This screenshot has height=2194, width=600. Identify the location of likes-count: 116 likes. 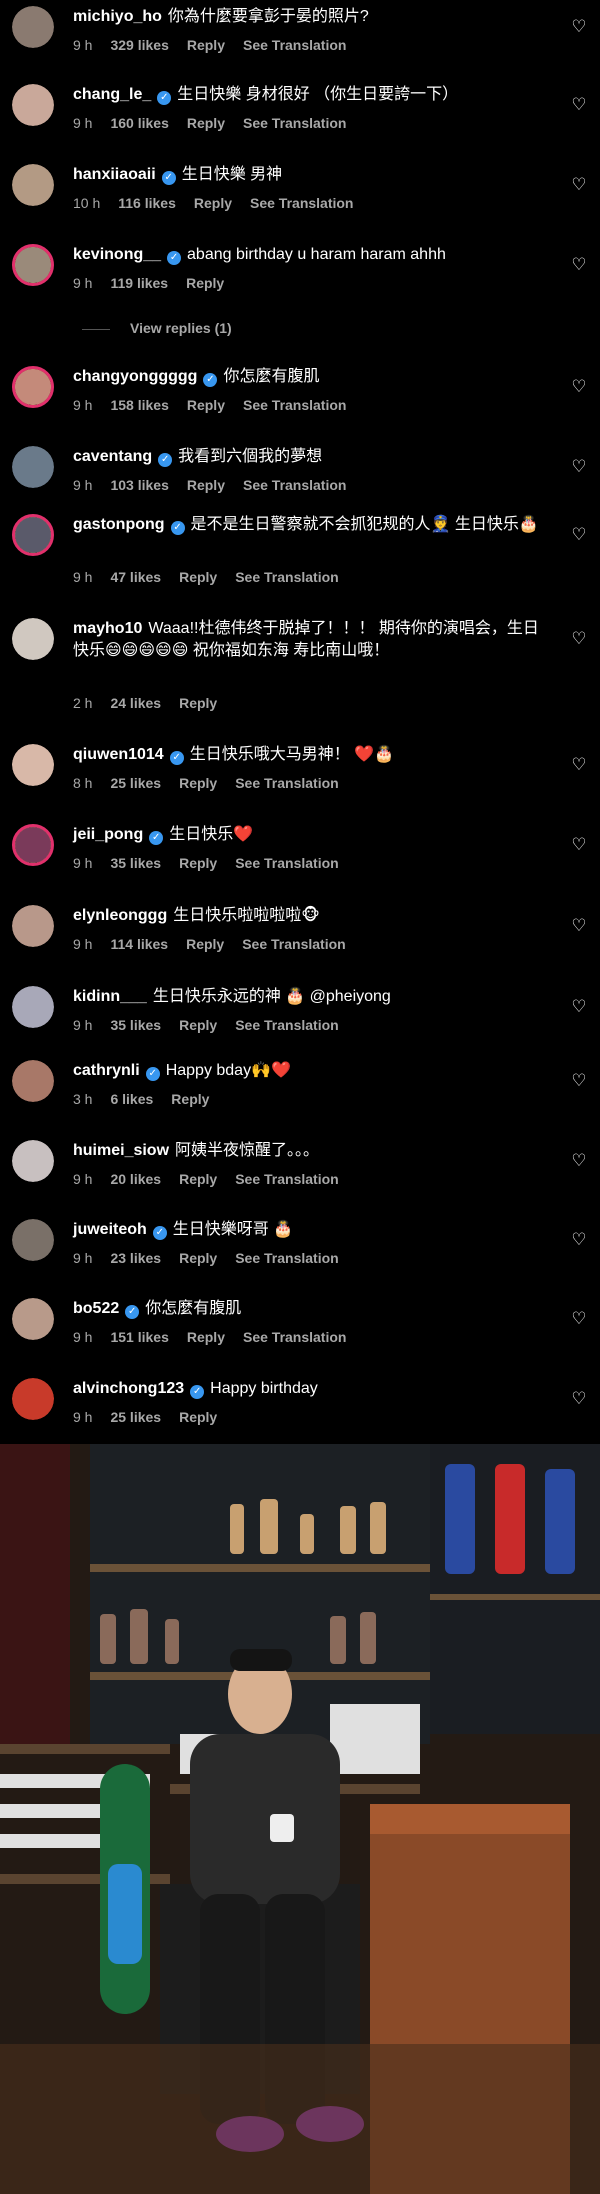
(147, 203).